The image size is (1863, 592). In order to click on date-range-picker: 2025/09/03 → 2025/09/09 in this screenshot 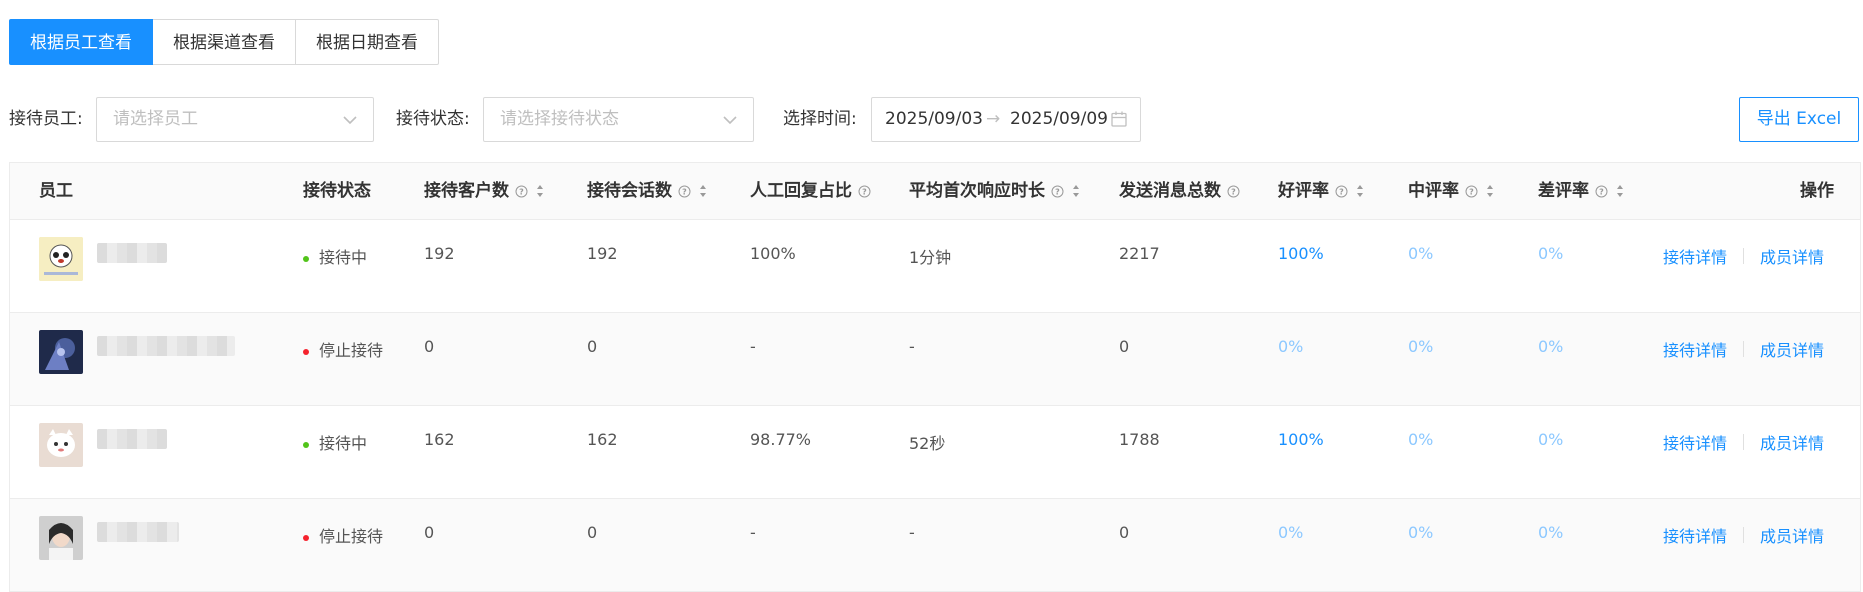, I will do `click(1006, 119)`.